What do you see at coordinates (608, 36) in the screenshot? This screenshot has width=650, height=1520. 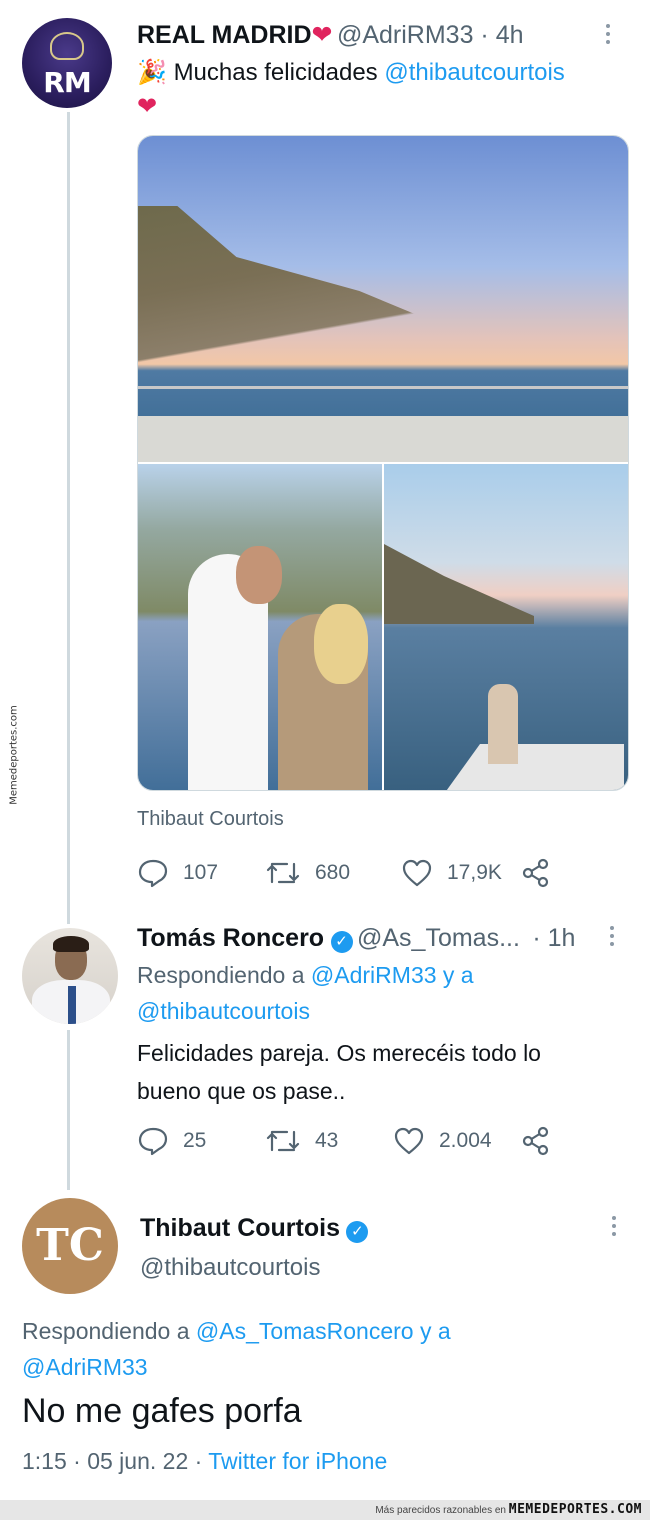 I see `tweet1-more-icon` at bounding box center [608, 36].